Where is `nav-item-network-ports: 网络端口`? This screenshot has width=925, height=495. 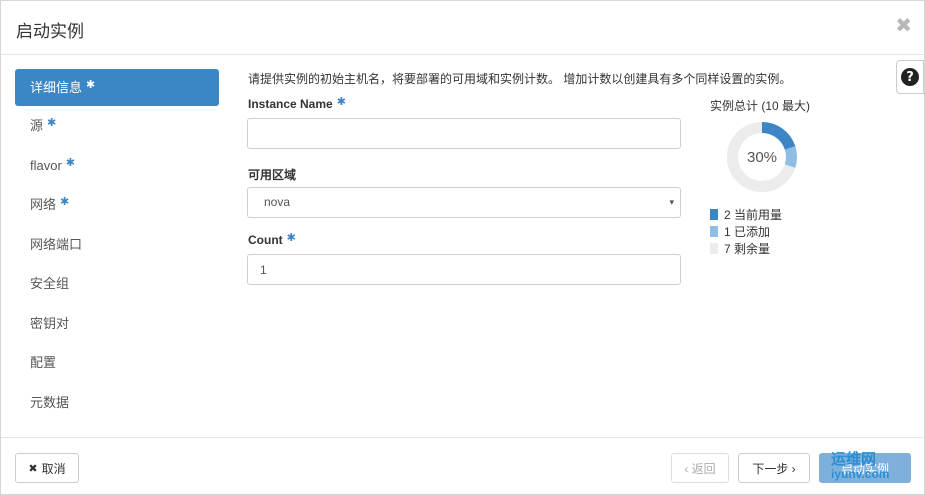 nav-item-network-ports: 网络端口 is located at coordinates (117, 245).